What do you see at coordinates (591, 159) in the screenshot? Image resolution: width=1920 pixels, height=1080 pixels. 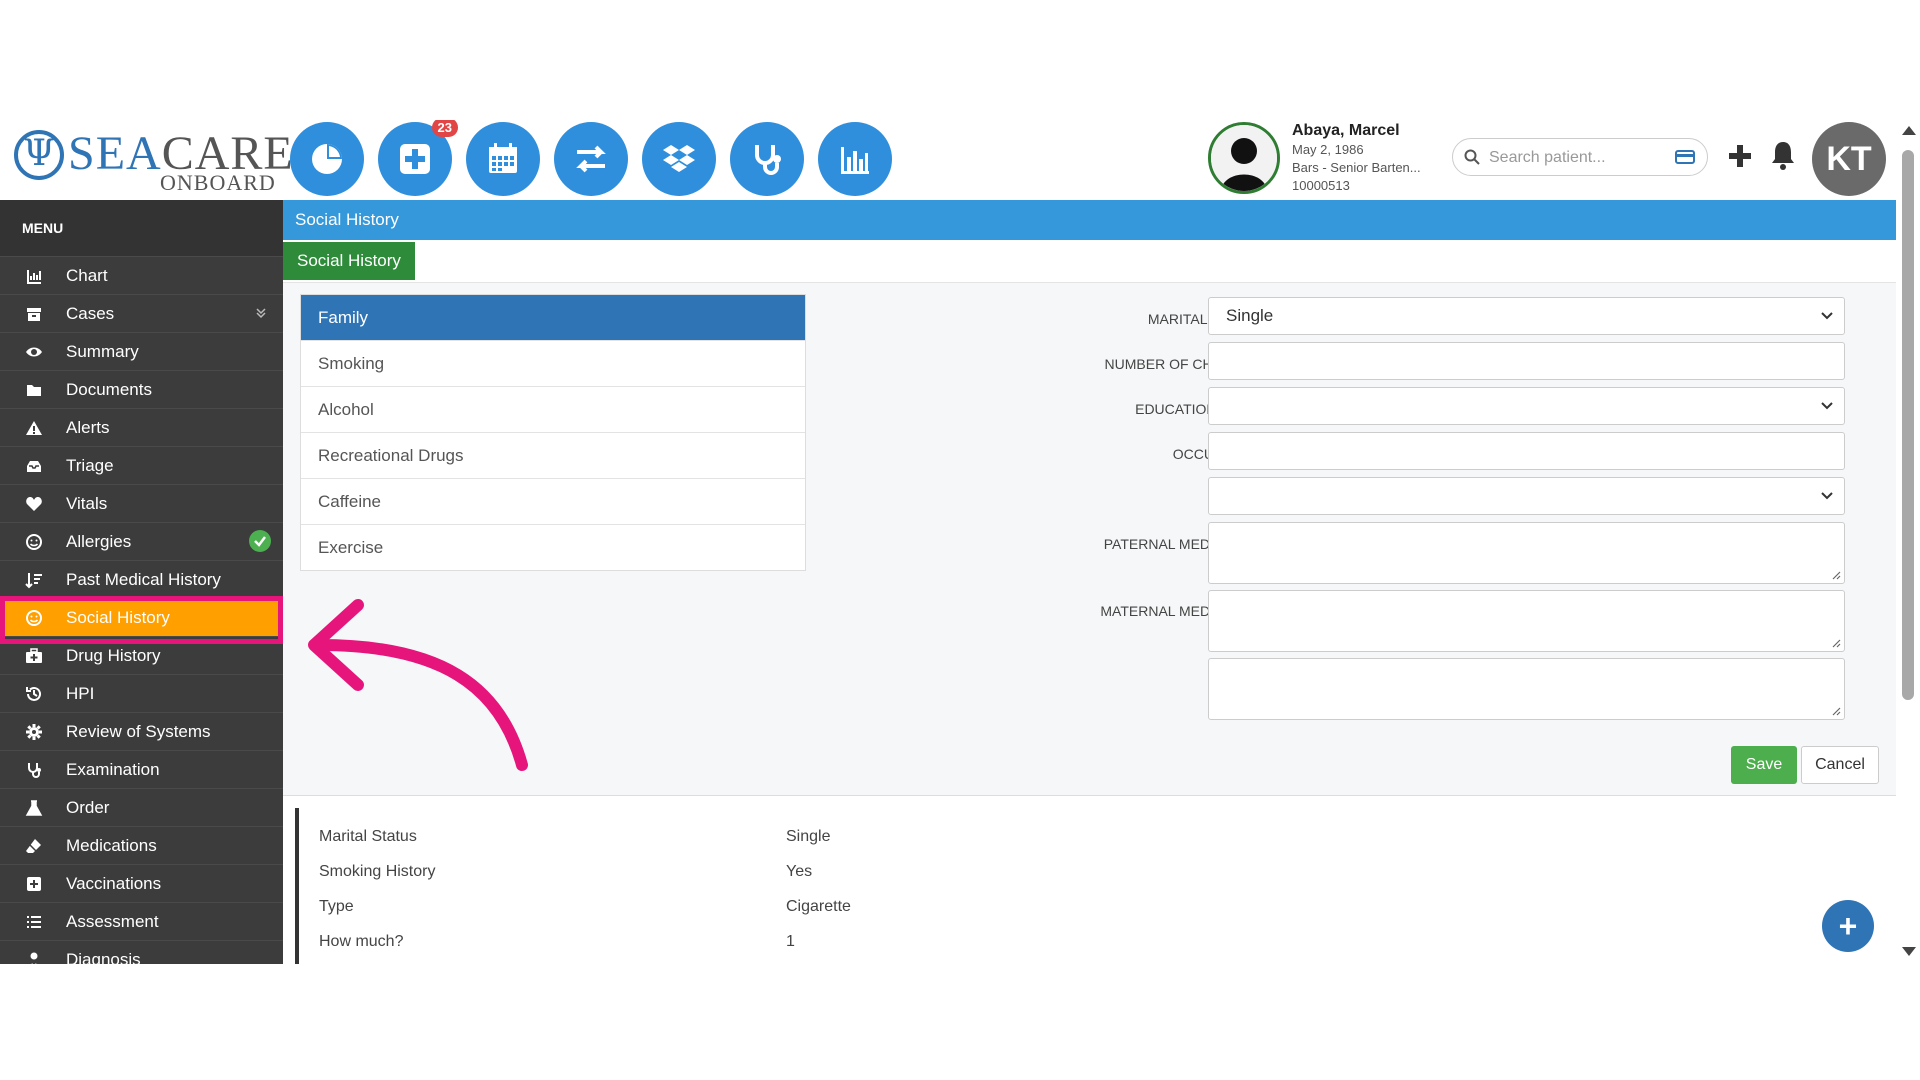 I see `transfer-button` at bounding box center [591, 159].